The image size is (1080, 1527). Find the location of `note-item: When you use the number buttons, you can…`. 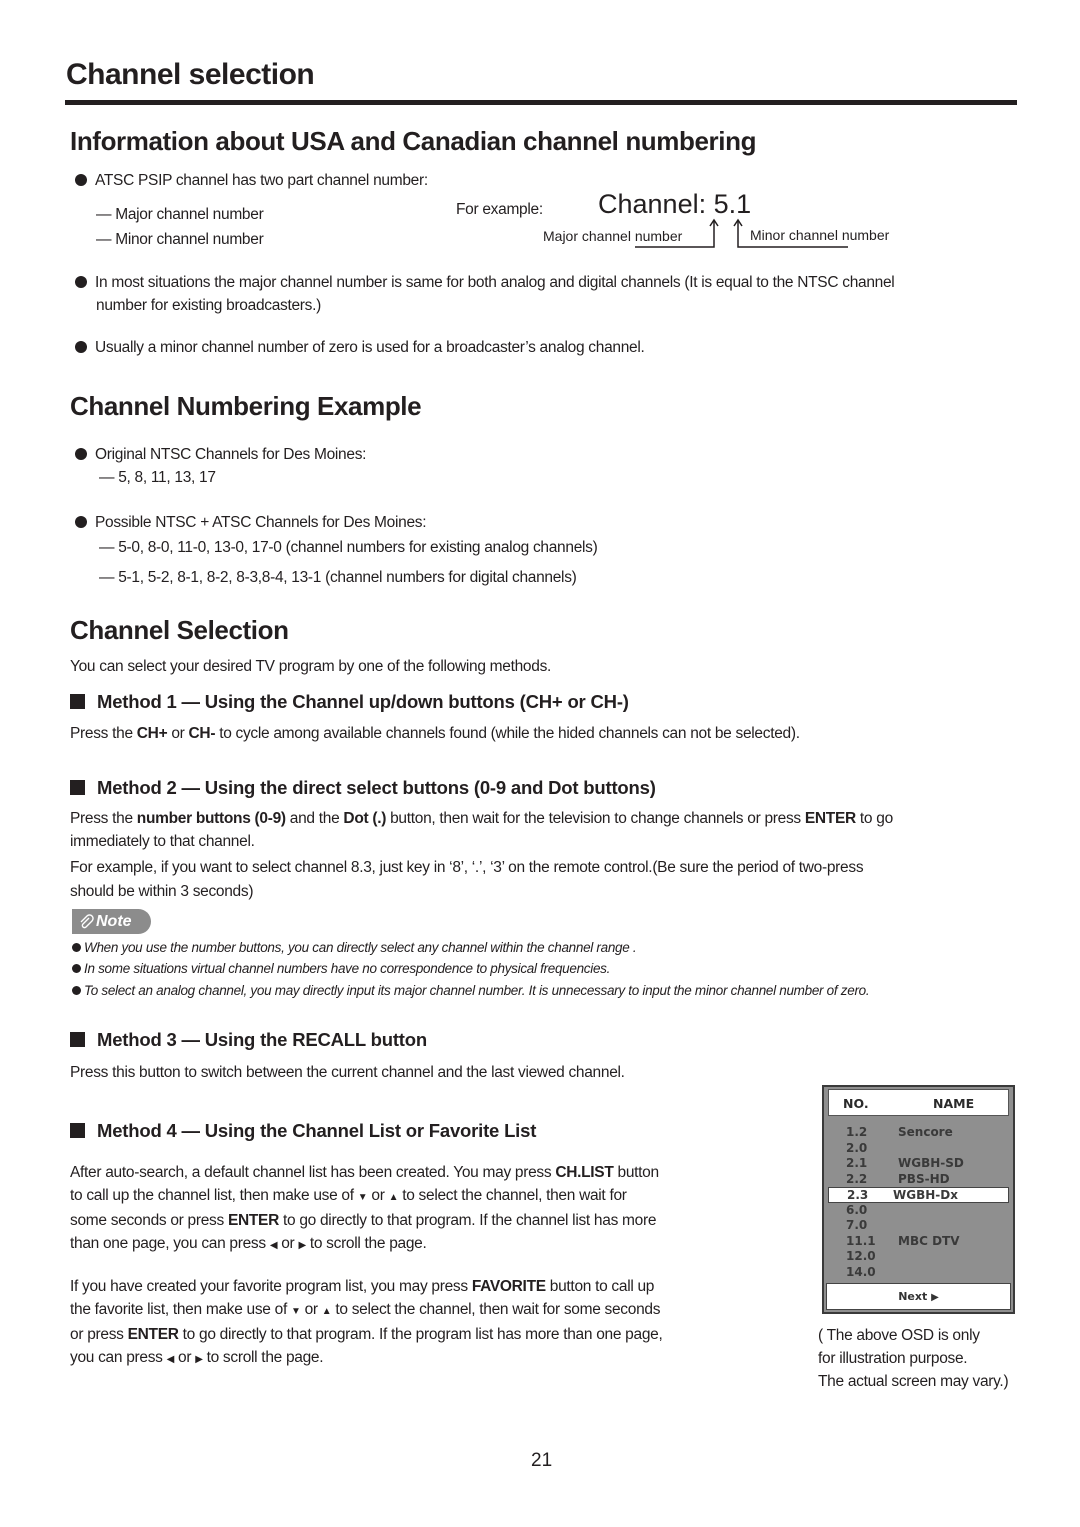

note-item: When you use the number buttons, you can… is located at coordinates (354, 947).